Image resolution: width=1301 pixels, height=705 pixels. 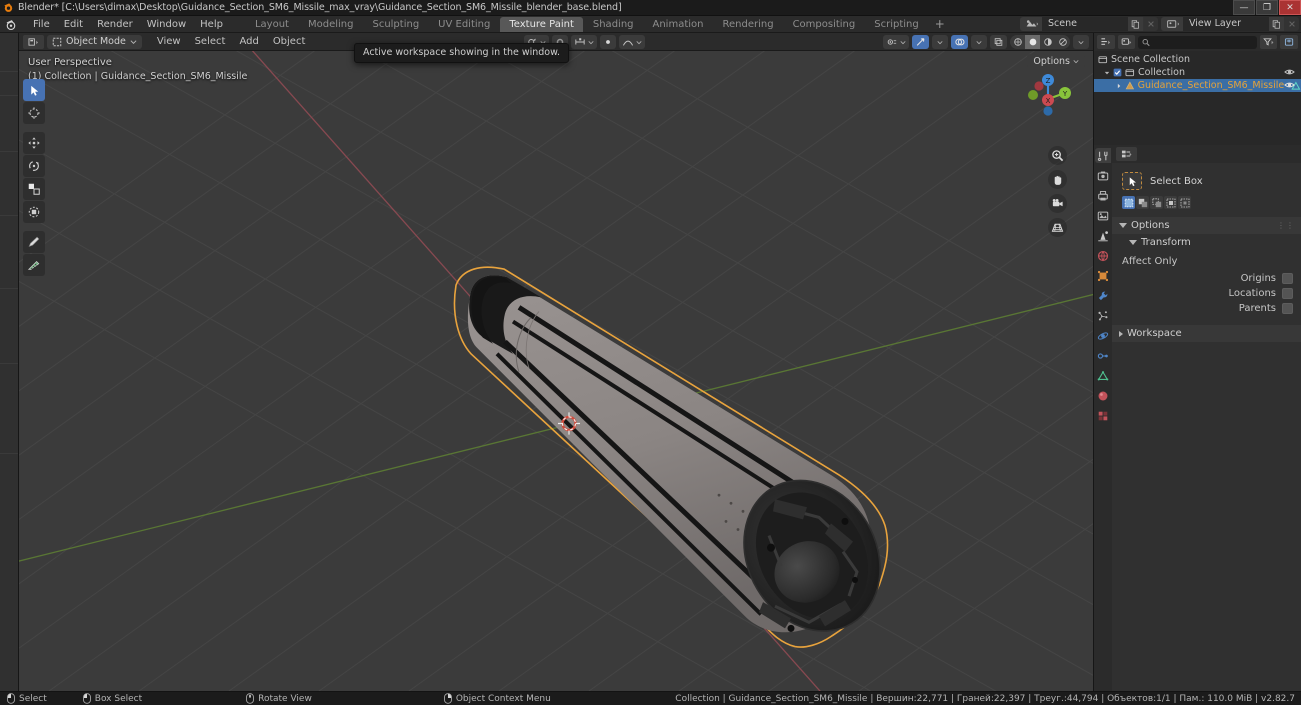 I want to click on unlink-view-layer-button, so click(x=1291, y=24).